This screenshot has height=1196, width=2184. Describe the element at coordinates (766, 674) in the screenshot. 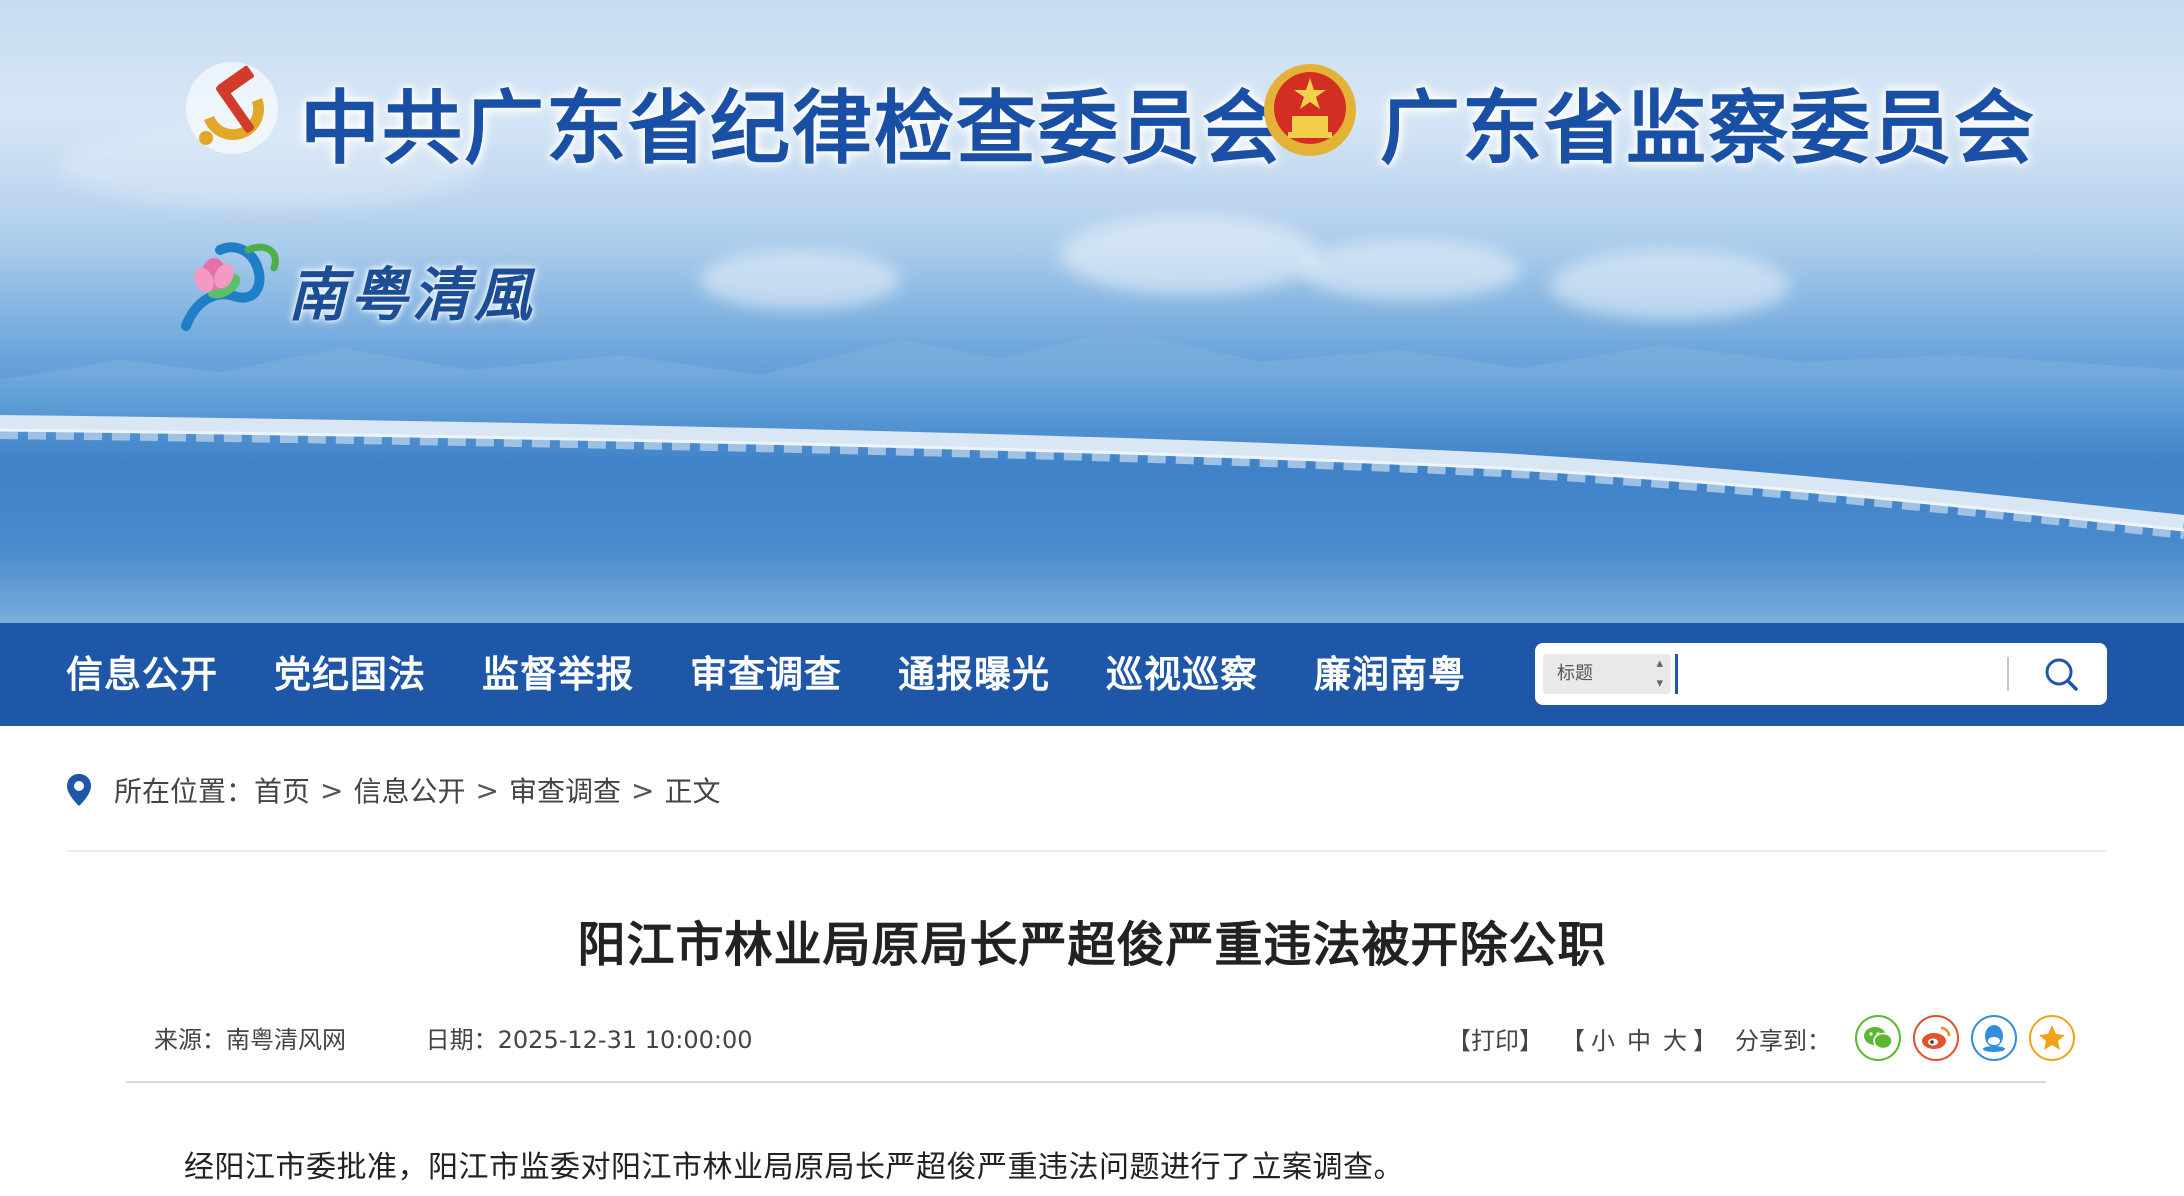

I see `nav-item-investigation: 审查调查` at that location.